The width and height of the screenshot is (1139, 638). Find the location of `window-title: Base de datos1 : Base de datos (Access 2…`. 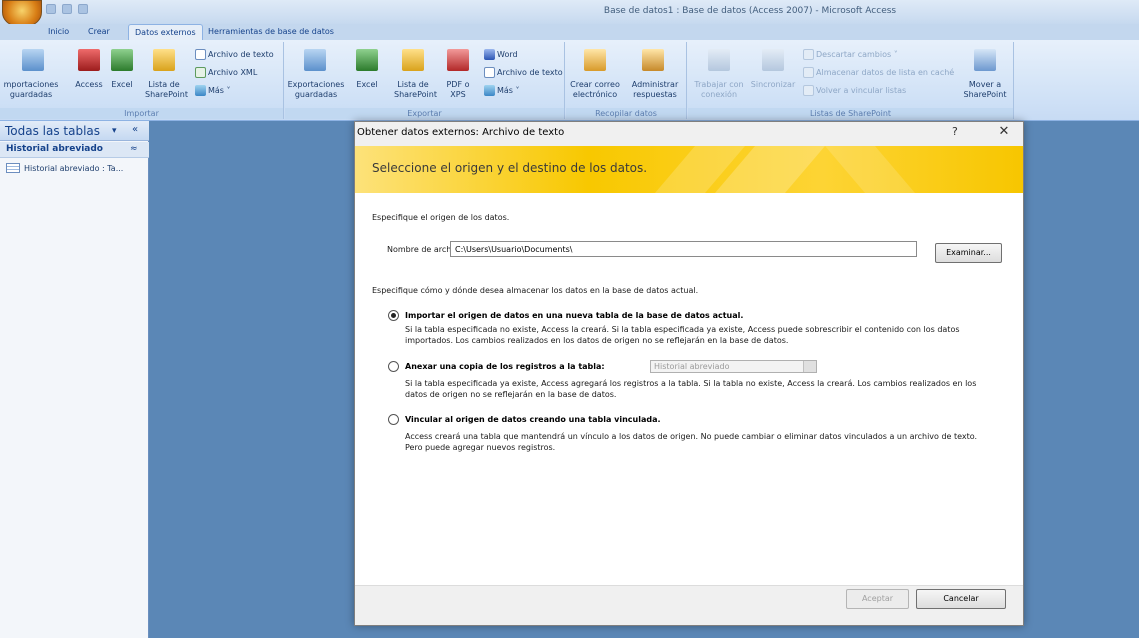

window-title: Base de datos1 : Base de datos (Access 2… is located at coordinates (750, 11).